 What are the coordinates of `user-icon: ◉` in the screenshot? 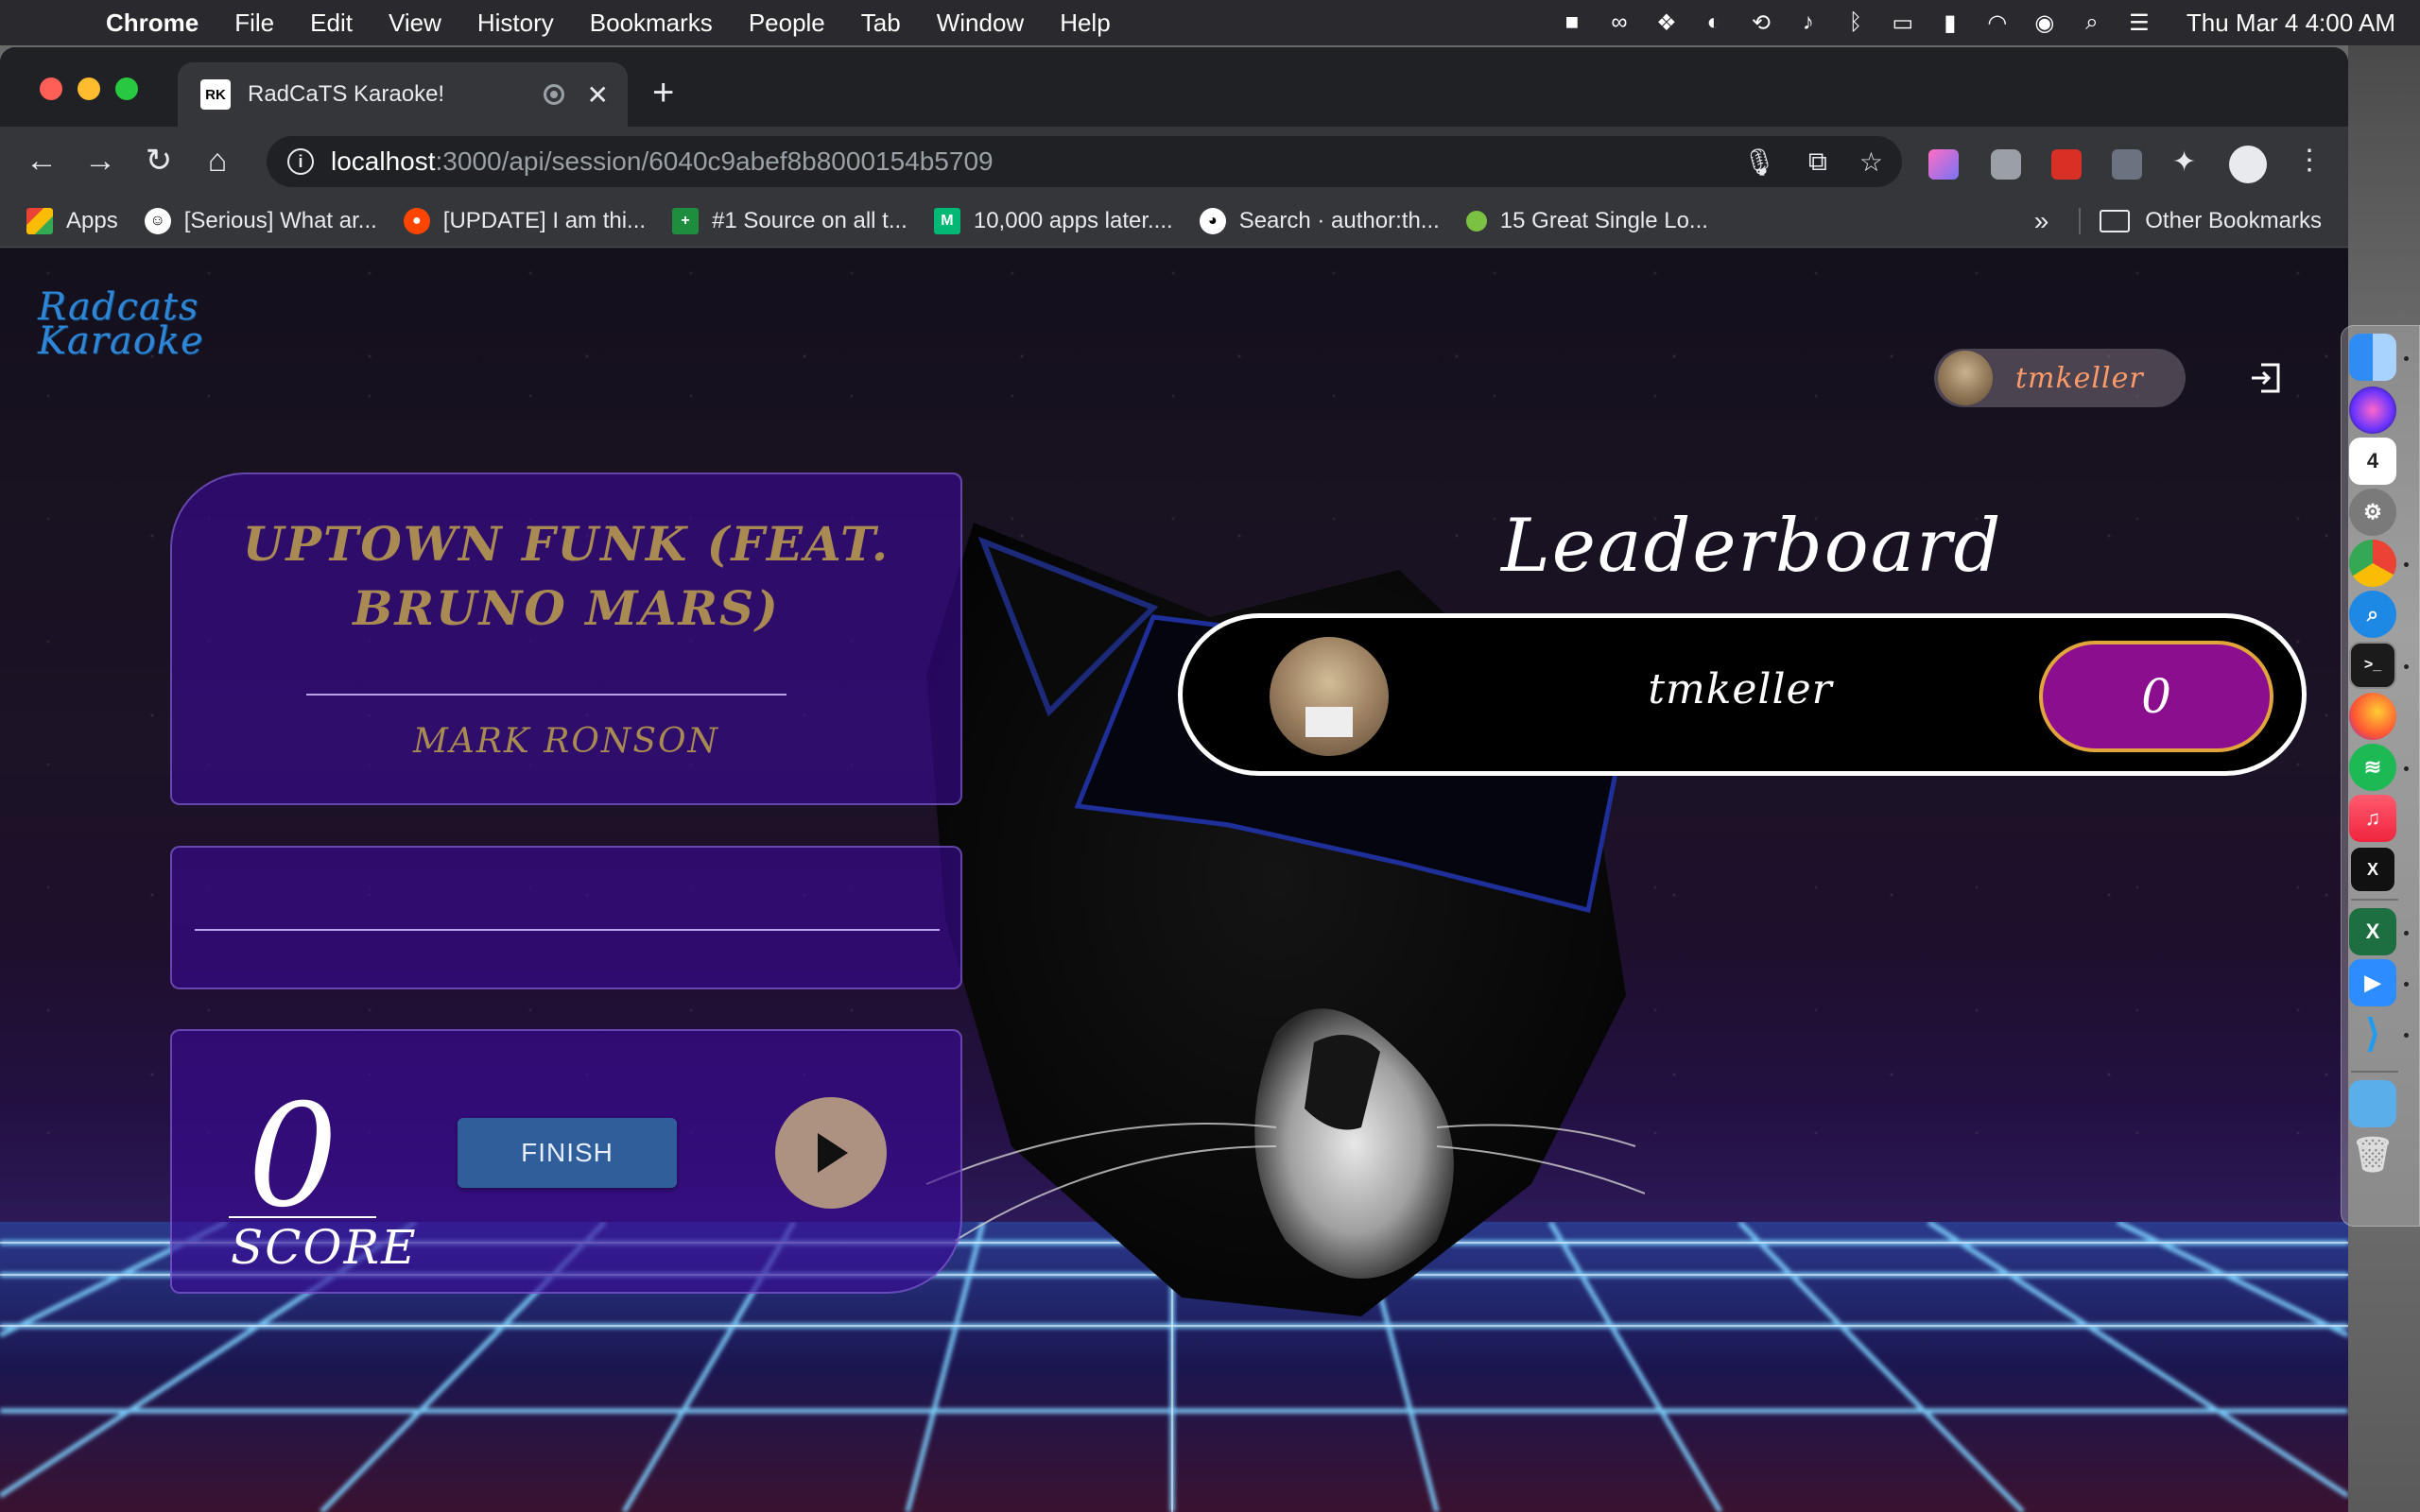 It's located at (2045, 23).